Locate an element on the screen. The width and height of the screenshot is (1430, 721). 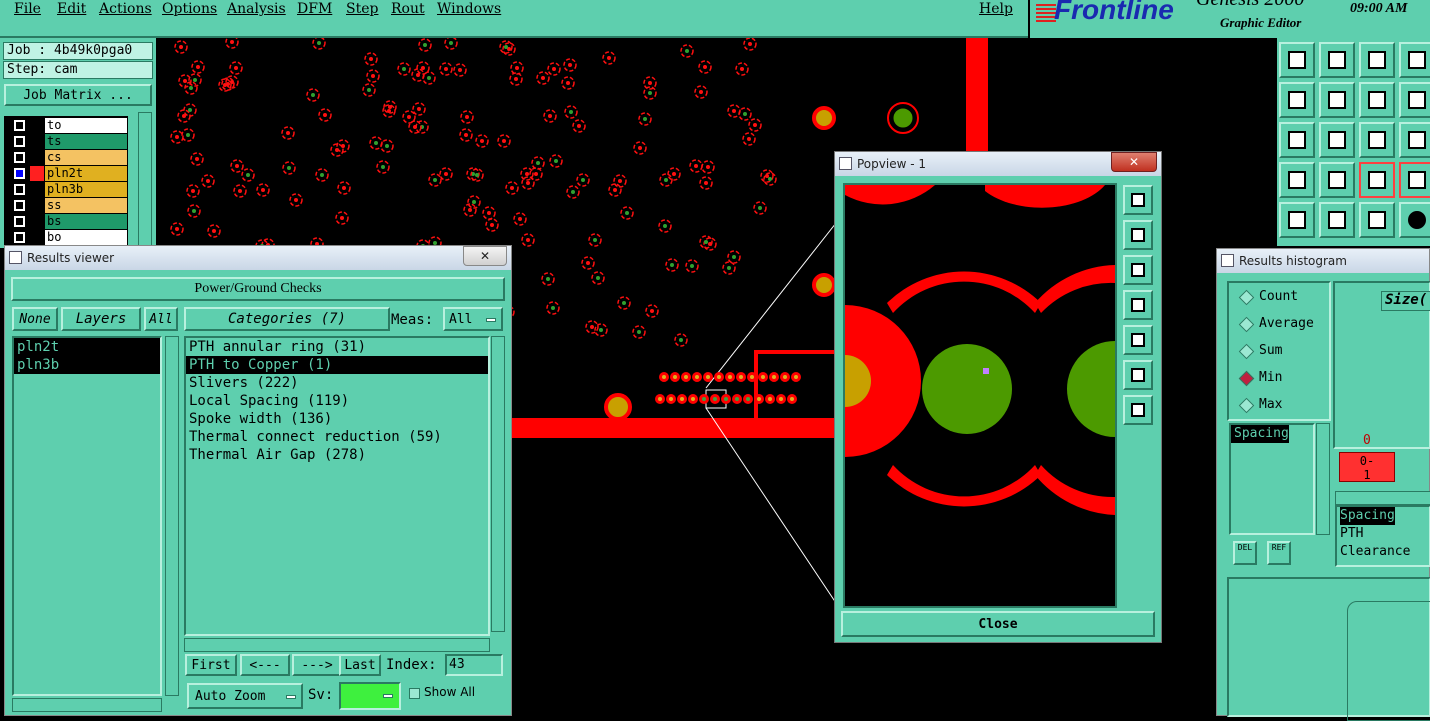
categories-hscroll is located at coordinates (337, 645).